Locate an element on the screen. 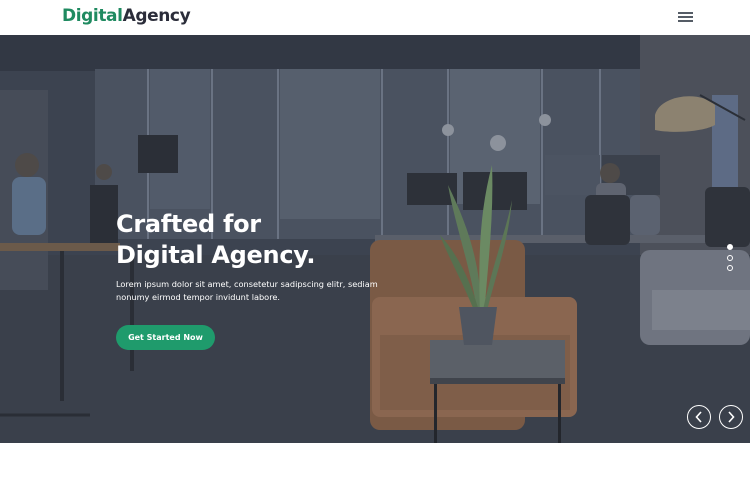 This screenshot has height=480, width=750. slider-next-button is located at coordinates (731, 417).